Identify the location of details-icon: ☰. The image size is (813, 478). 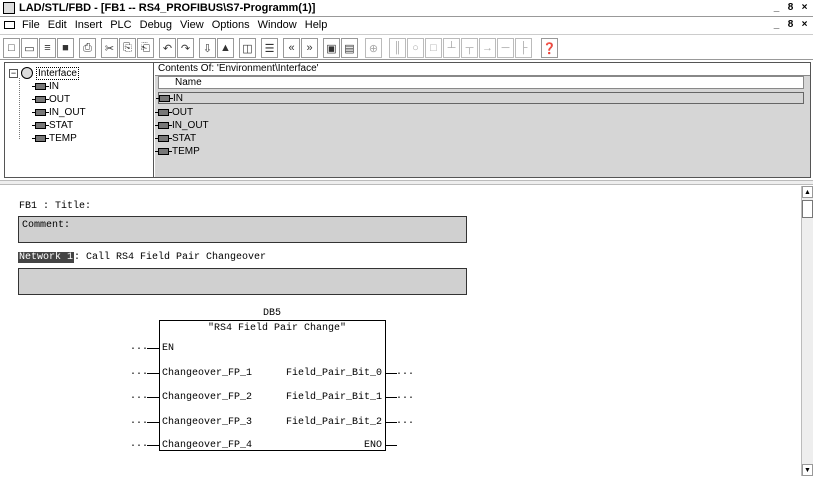
(269, 48).